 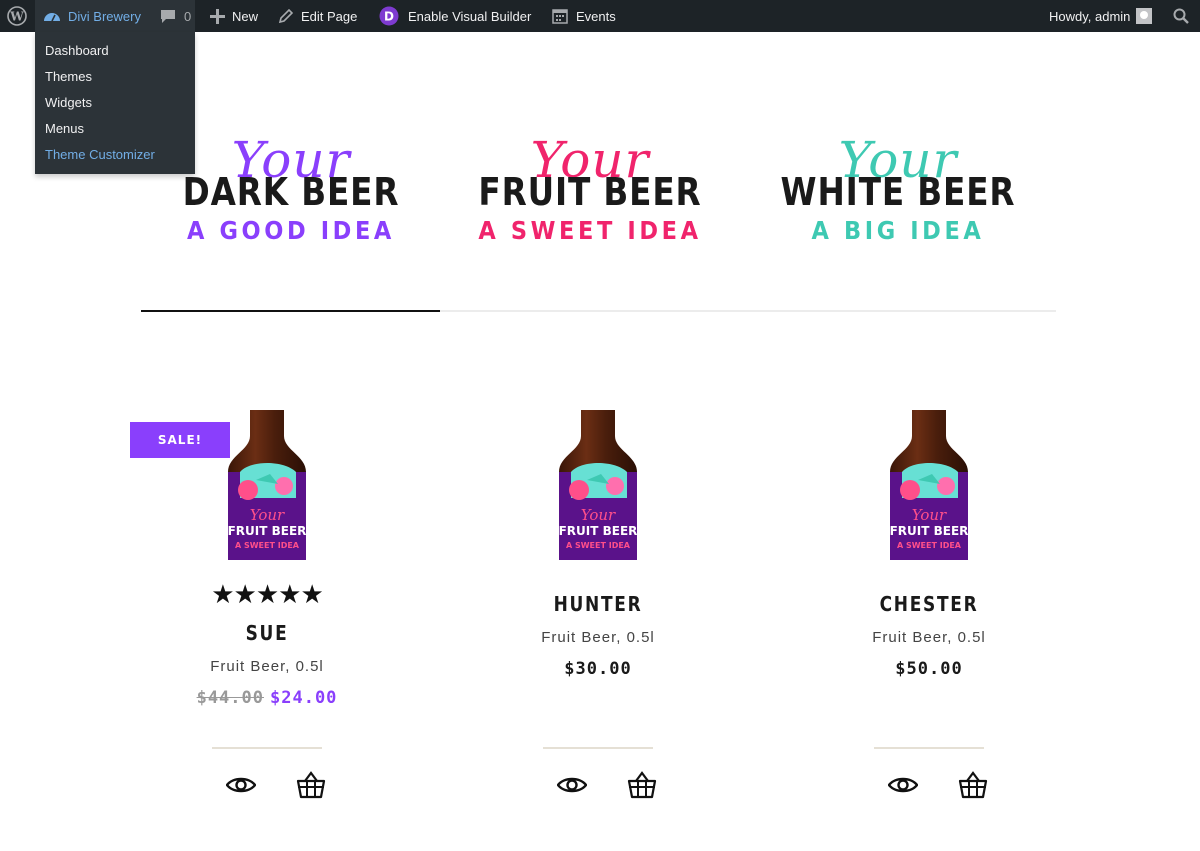 I want to click on tab-white-beer: Your WHITE BEER A BIG IDEA, so click(x=898, y=188).